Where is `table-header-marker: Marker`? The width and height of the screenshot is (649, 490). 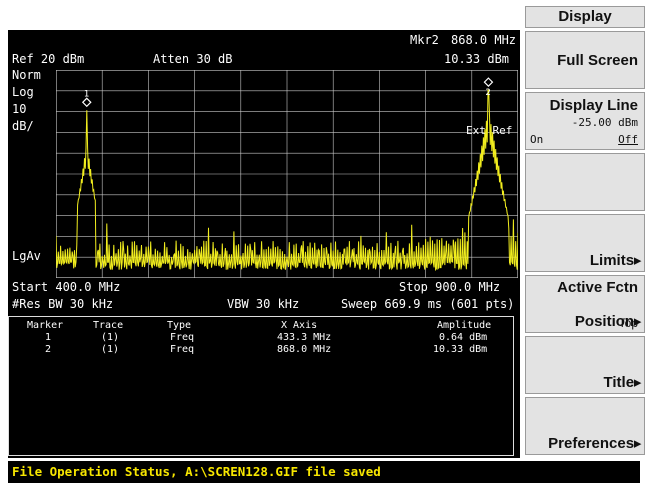 table-header-marker: Marker is located at coordinates (45, 325).